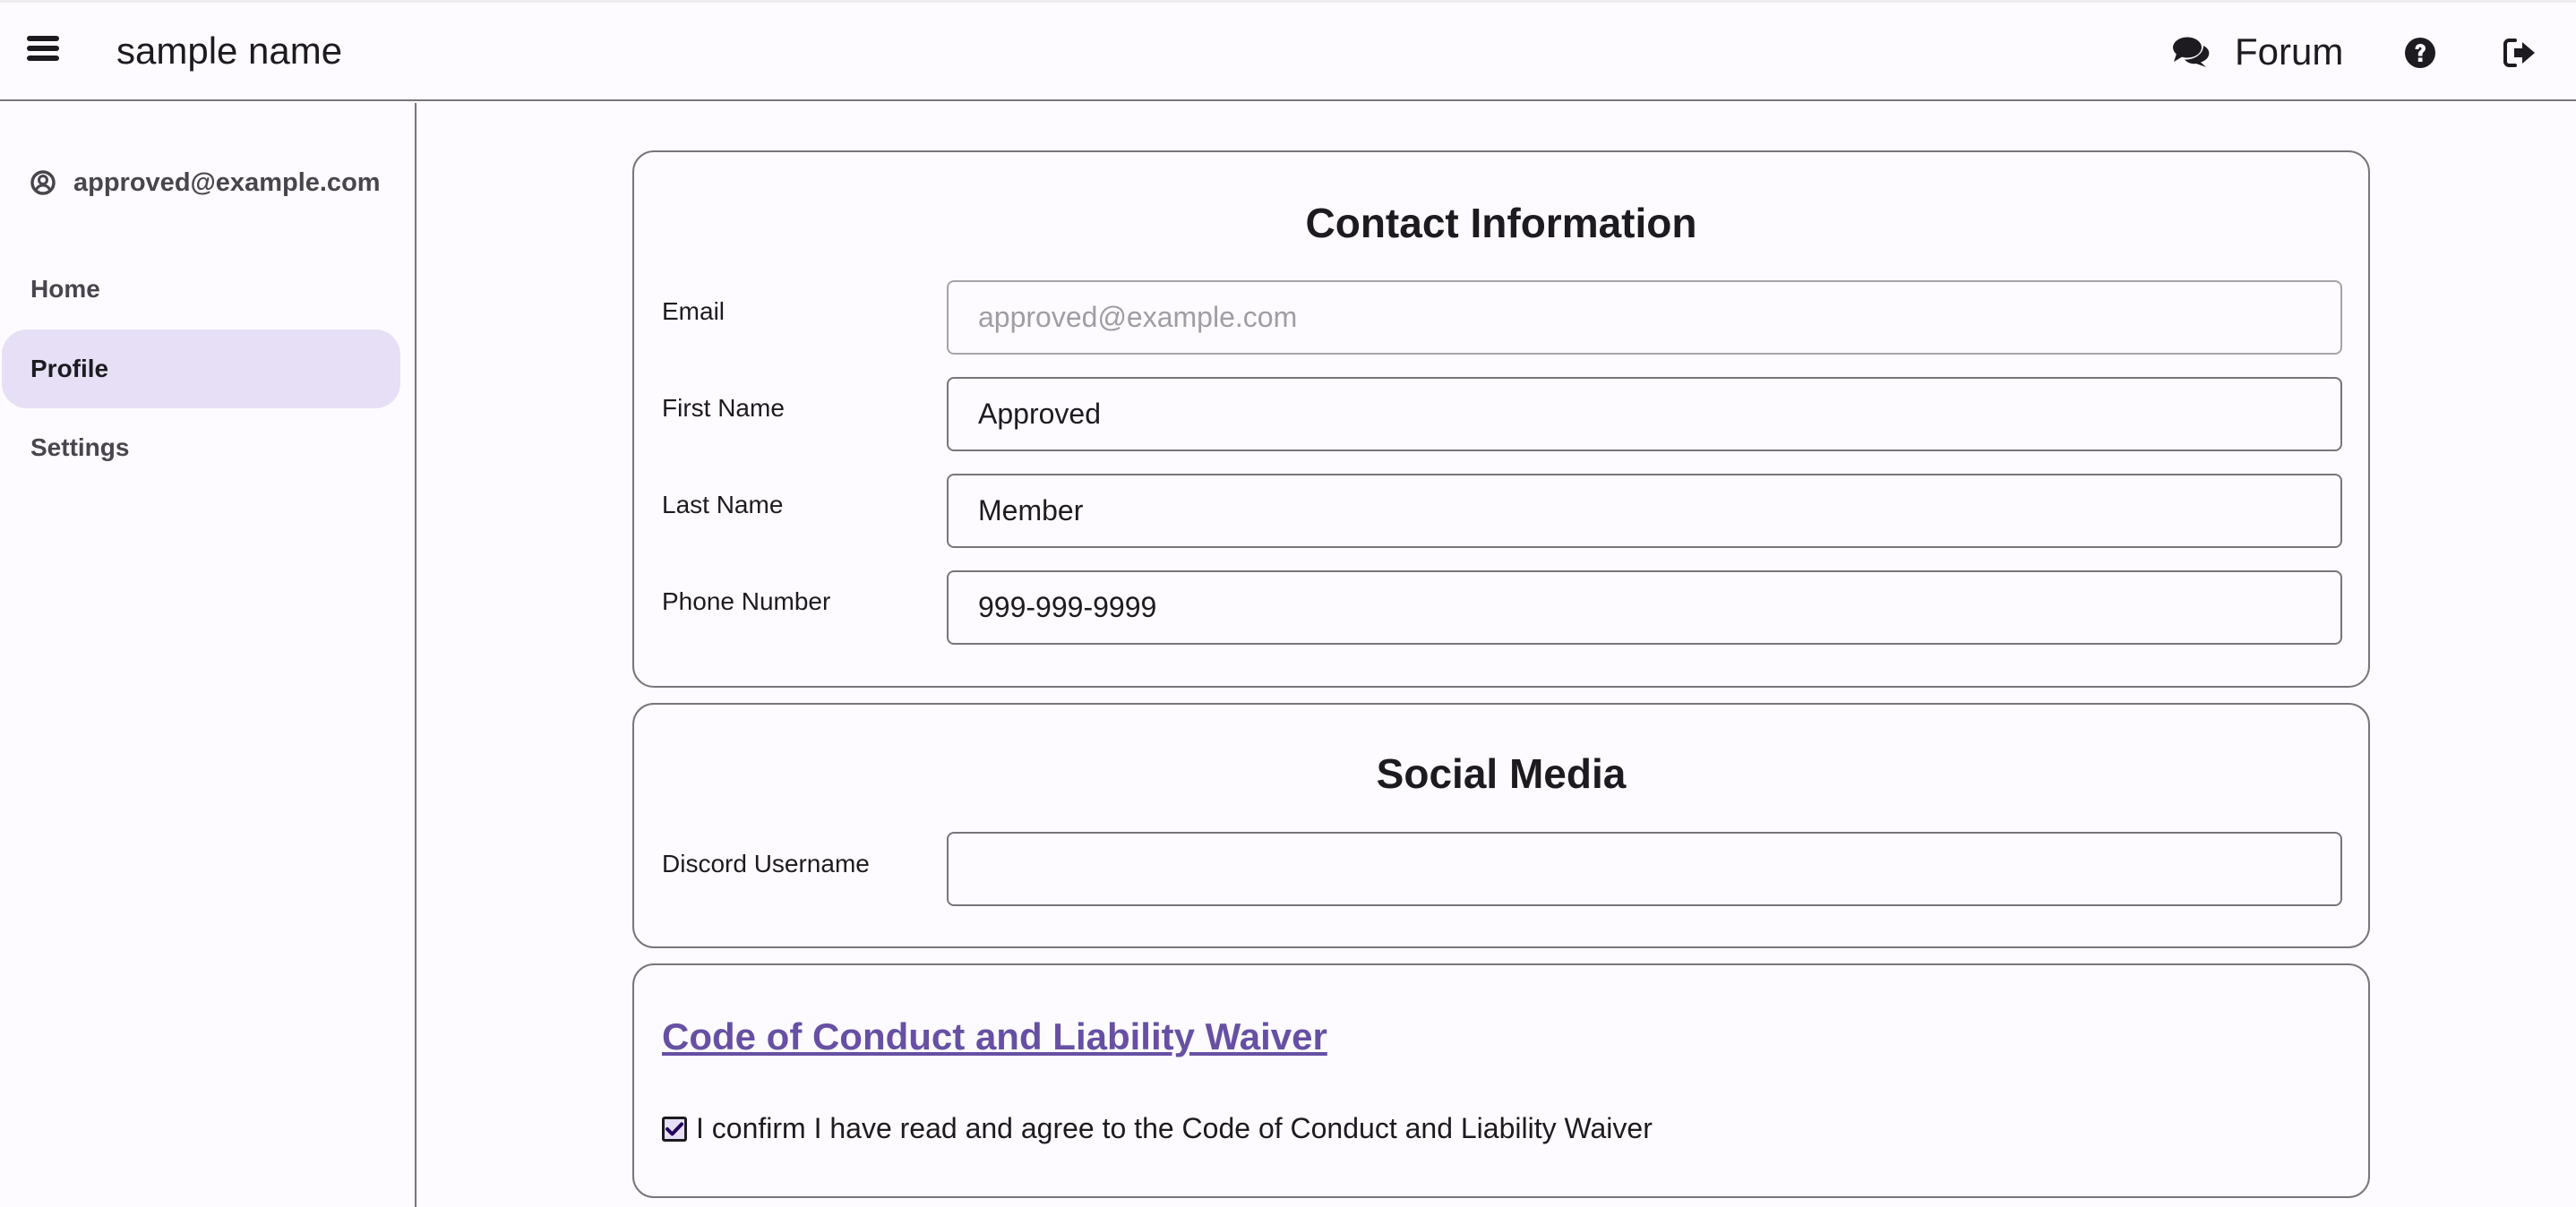  I want to click on sign-out-icon, so click(2519, 53).